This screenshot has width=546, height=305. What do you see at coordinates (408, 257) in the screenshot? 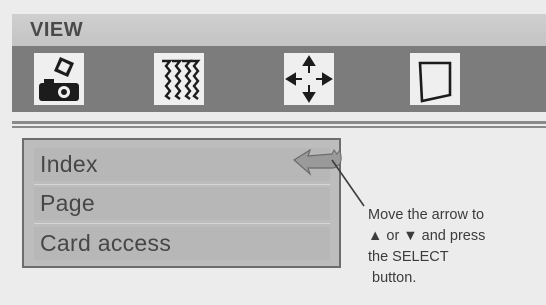
I see `callout-line-3: the SELECT` at bounding box center [408, 257].